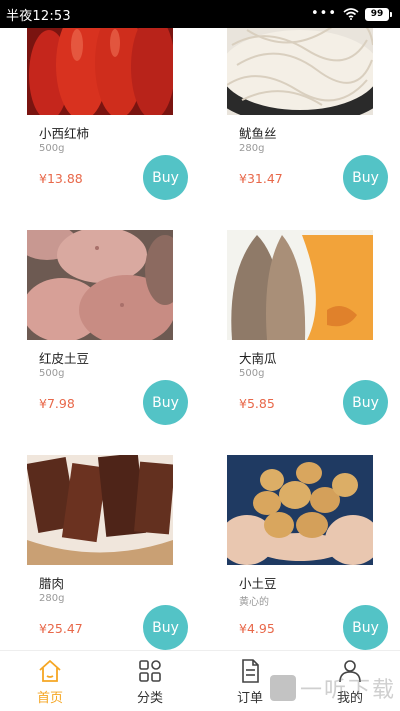  I want to click on product-card: 小土豆 黄心的 ¥4.95 Buy, so click(307, 555).